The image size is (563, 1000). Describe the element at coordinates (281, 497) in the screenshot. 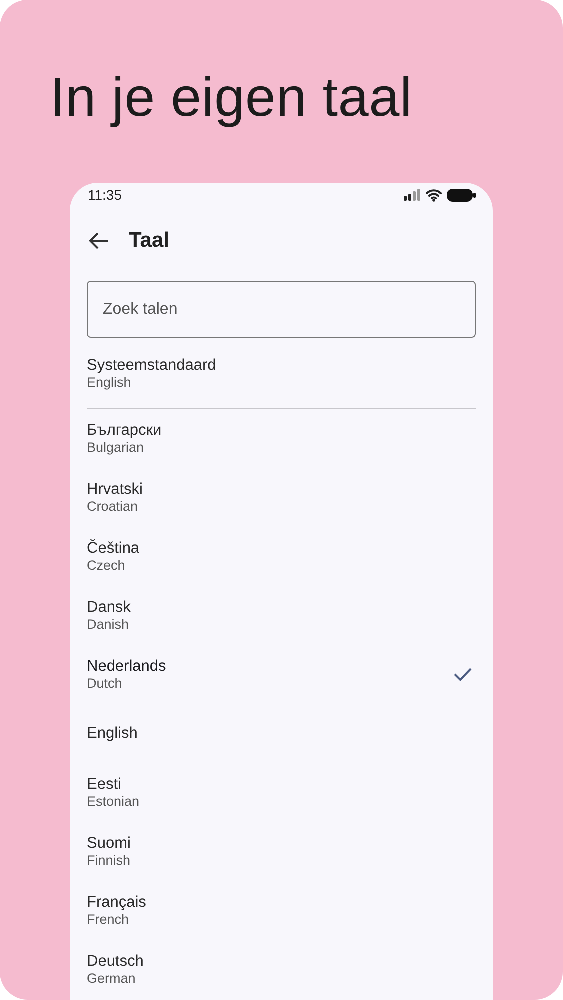

I see `language-item: Hrvatski Croatian` at that location.